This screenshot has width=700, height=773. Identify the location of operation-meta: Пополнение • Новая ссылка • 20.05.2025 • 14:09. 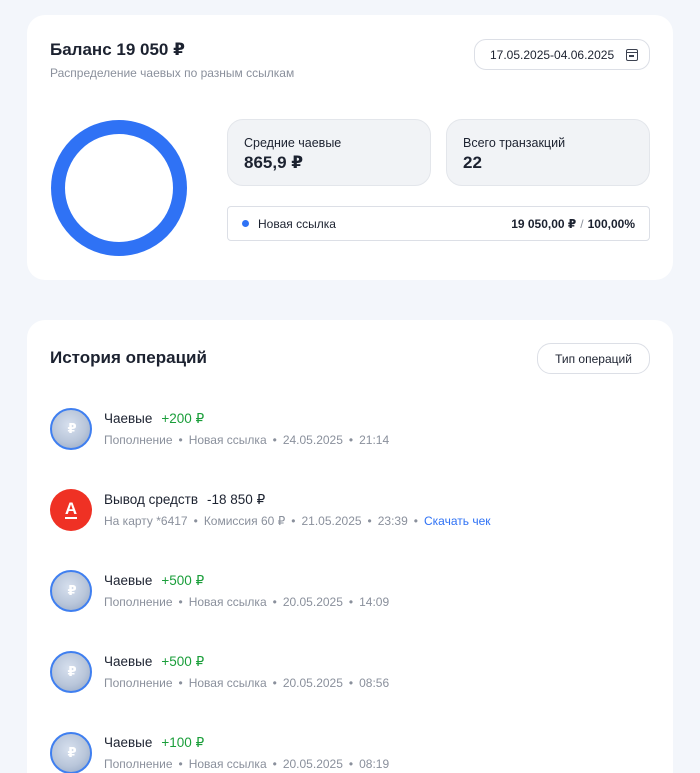
(246, 602).